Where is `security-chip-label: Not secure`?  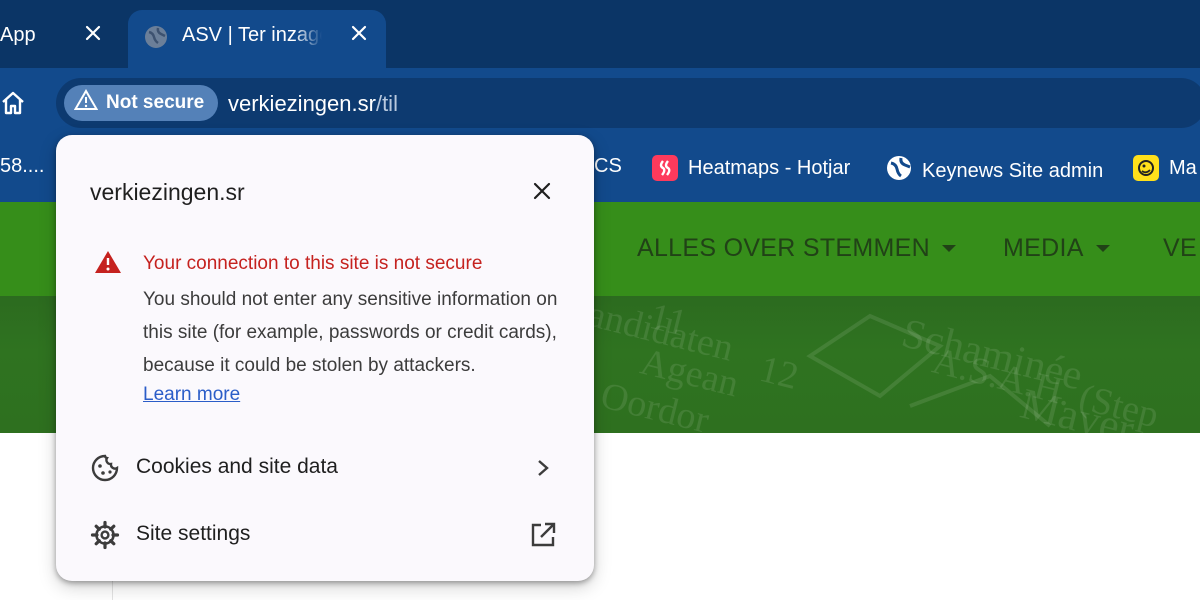
security-chip-label: Not secure is located at coordinates (155, 102).